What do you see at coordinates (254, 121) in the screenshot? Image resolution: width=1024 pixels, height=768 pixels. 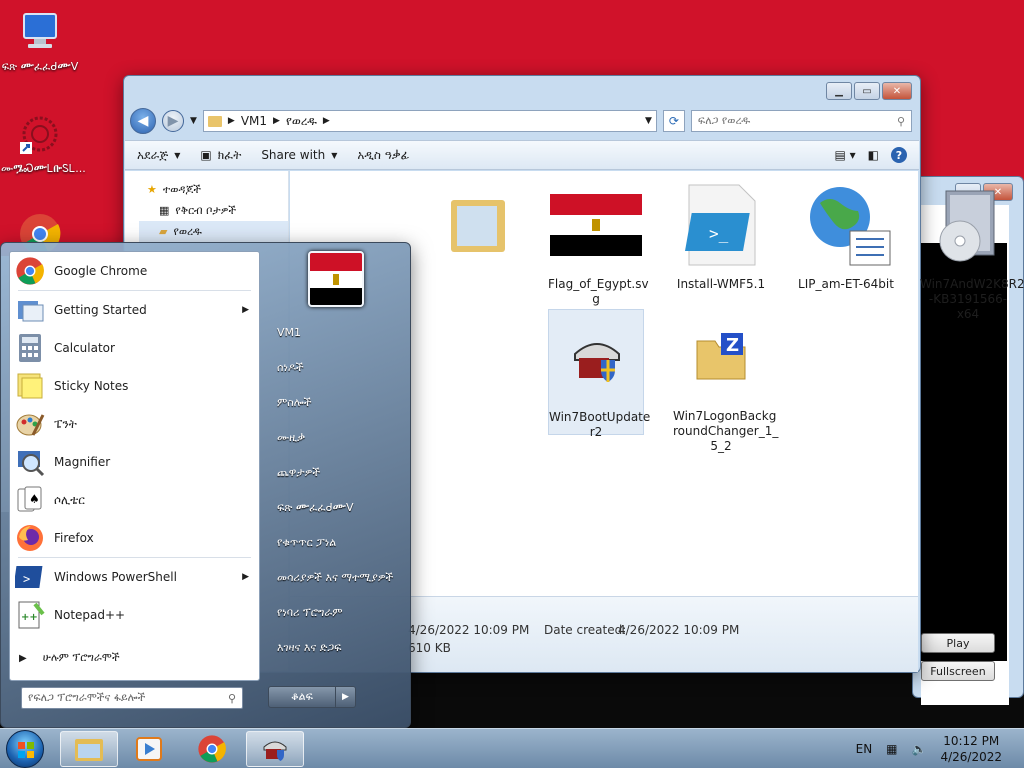 I see `breadcrumb-vm1: VM1` at bounding box center [254, 121].